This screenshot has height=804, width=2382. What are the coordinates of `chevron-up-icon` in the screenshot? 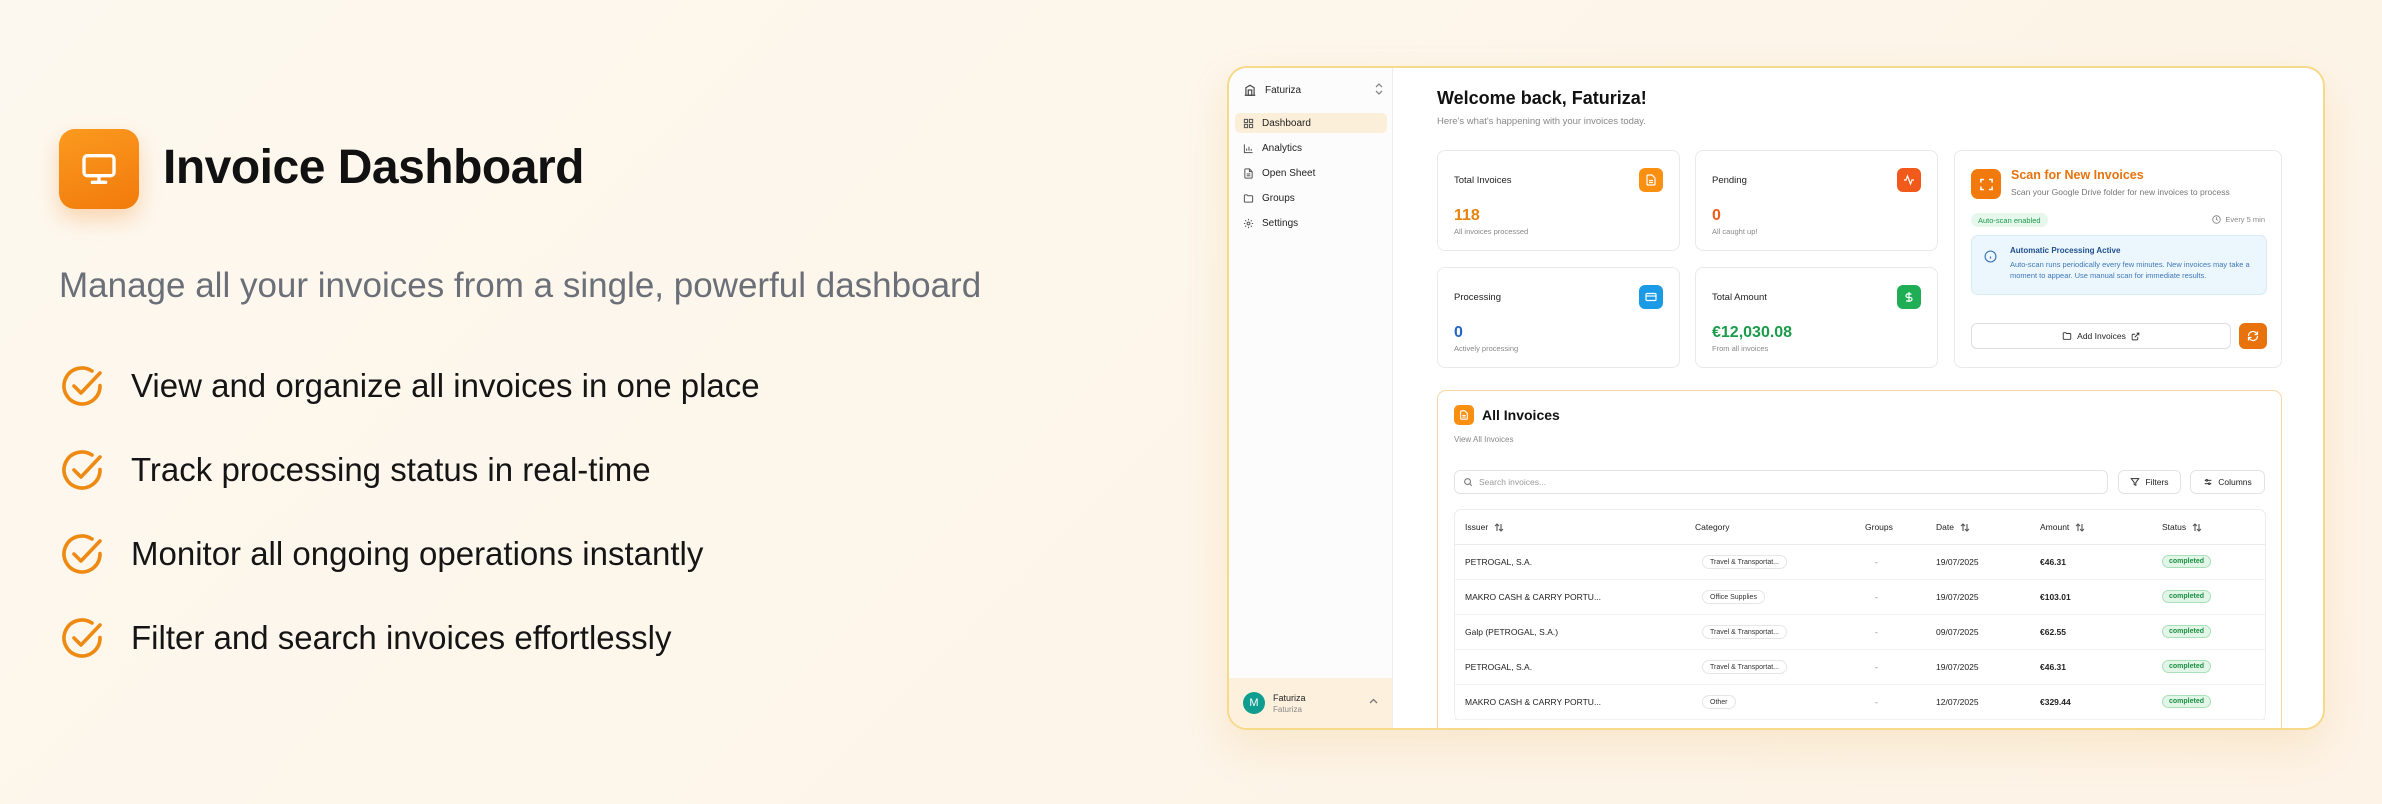 It's located at (1373, 701).